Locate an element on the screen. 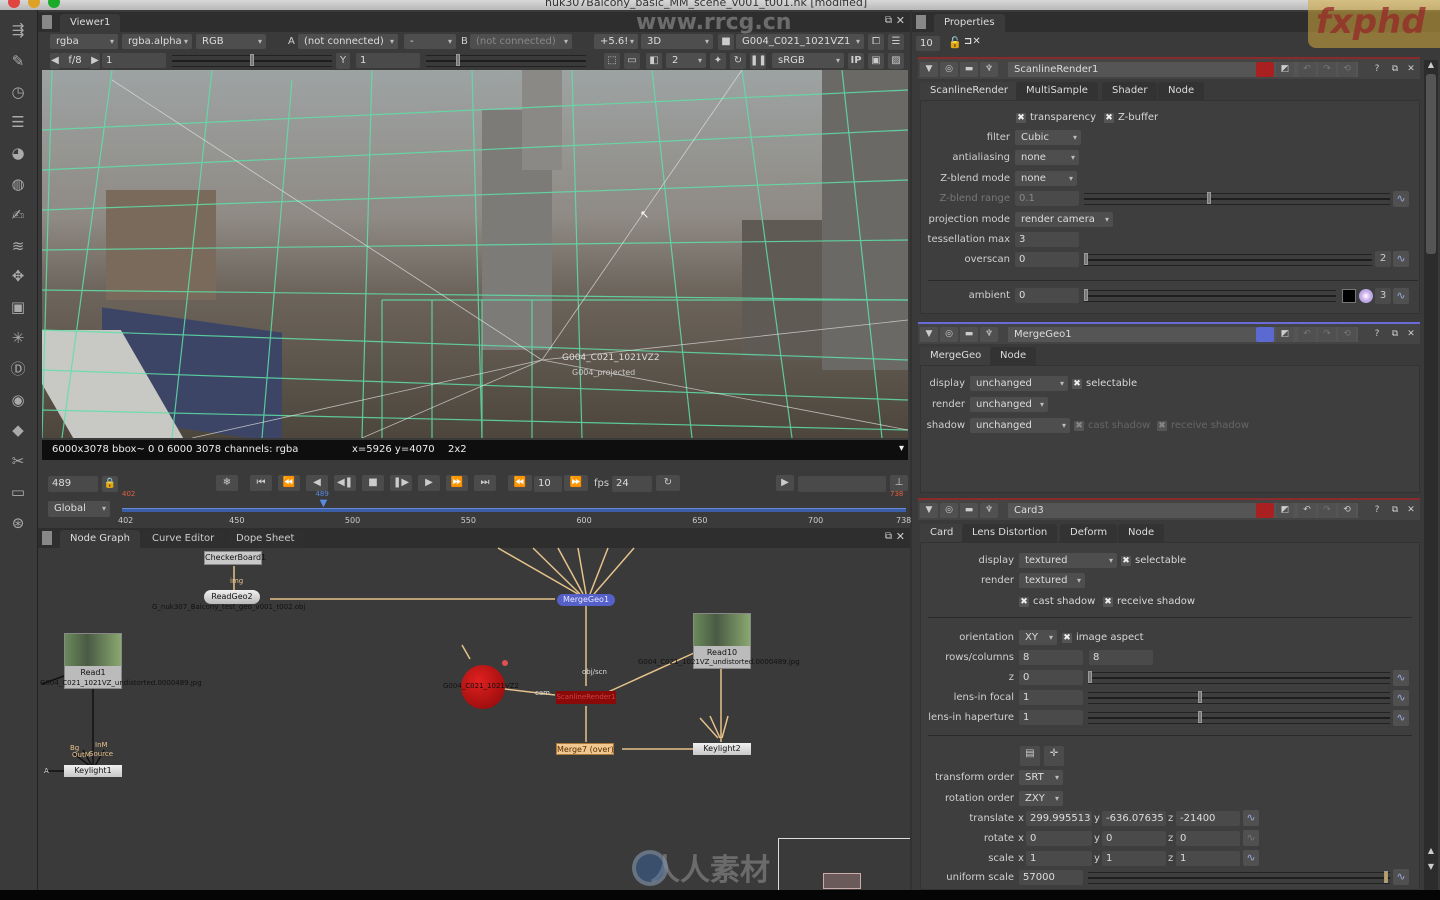 This screenshot has height=900, width=1440. receive-shadow-checkbox: ✖ receive shadow is located at coordinates (1203, 425).